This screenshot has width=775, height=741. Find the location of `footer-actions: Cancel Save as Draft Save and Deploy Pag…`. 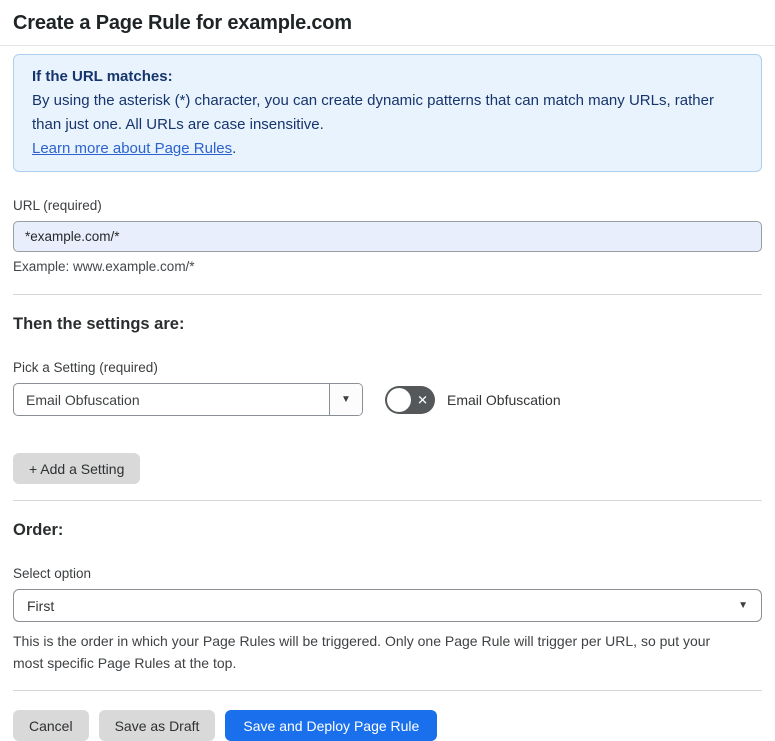

footer-actions: Cancel Save as Draft Save and Deploy Pag… is located at coordinates (387, 725).